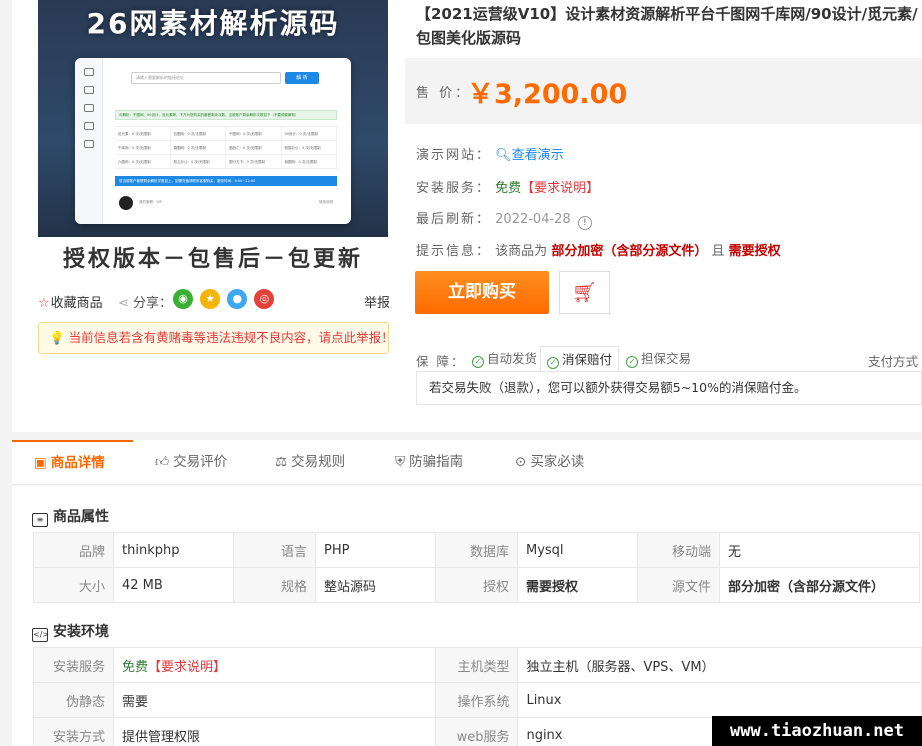  I want to click on demo-row: 演示网站： 🔍︎查看演示, so click(490, 153).